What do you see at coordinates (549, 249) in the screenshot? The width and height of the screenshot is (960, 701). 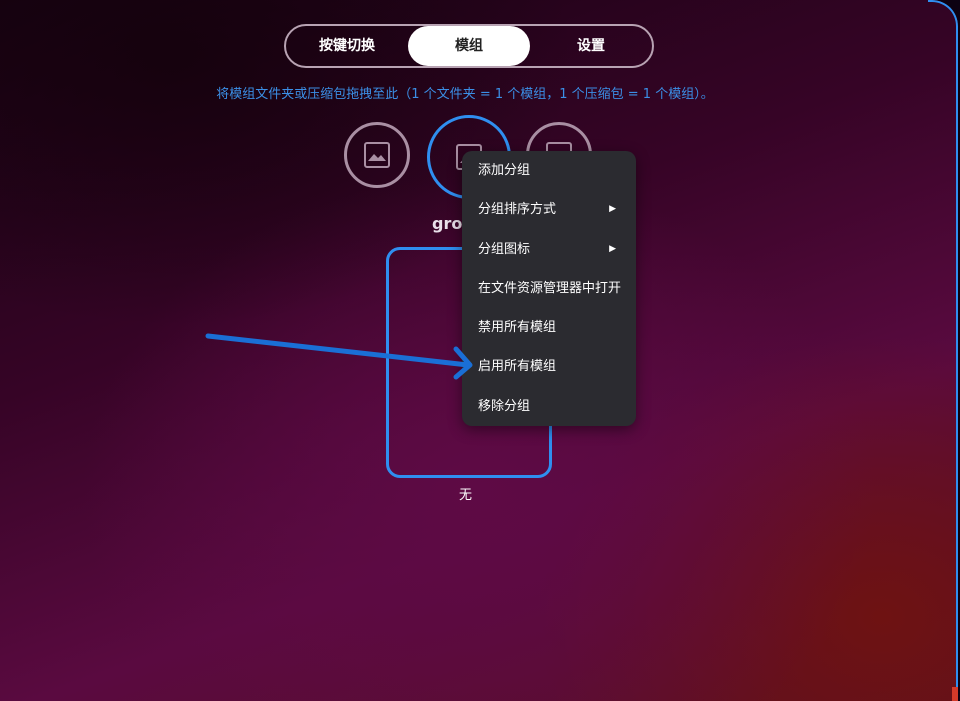 I see `menu-item-group-icon: 分组图标 ▶` at bounding box center [549, 249].